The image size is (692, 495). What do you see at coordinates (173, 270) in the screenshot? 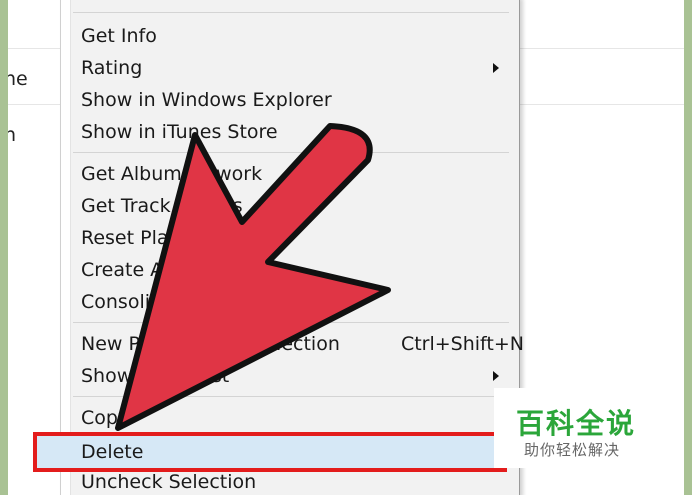
I see `menu-item-label: Create AAC Version` at bounding box center [173, 270].